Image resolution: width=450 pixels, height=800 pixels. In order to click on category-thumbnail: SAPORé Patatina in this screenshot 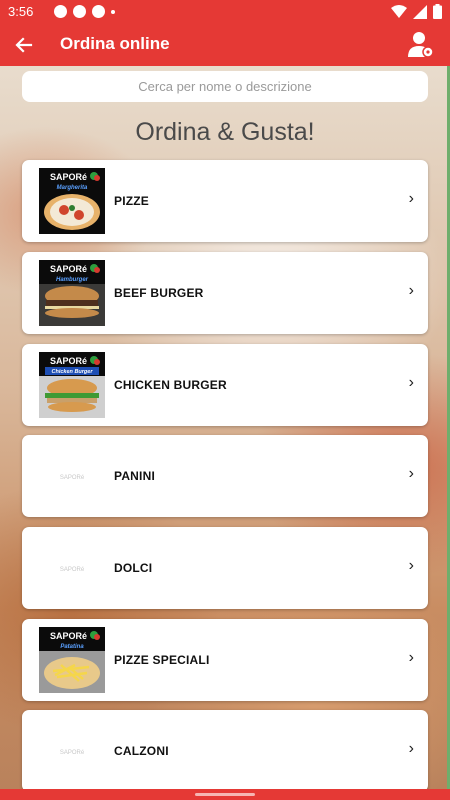, I will do `click(72, 660)`.